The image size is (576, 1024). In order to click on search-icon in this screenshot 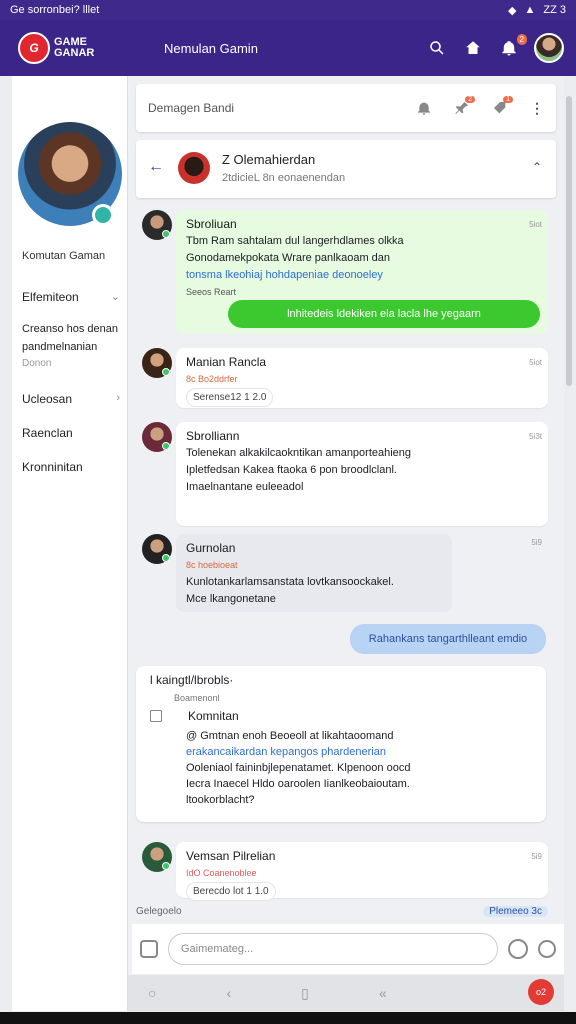, I will do `click(437, 48)`.